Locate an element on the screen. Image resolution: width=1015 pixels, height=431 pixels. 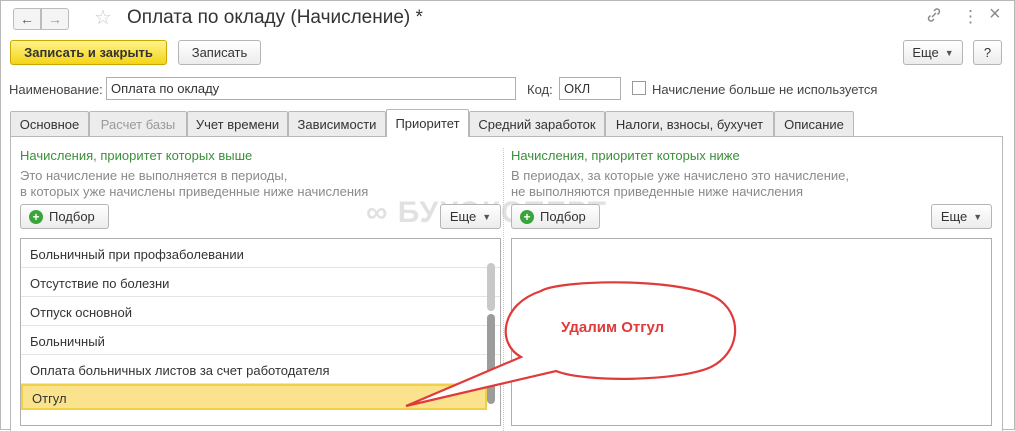
window-title: Оплата по окладу (Начисление) * is located at coordinates (275, 17).